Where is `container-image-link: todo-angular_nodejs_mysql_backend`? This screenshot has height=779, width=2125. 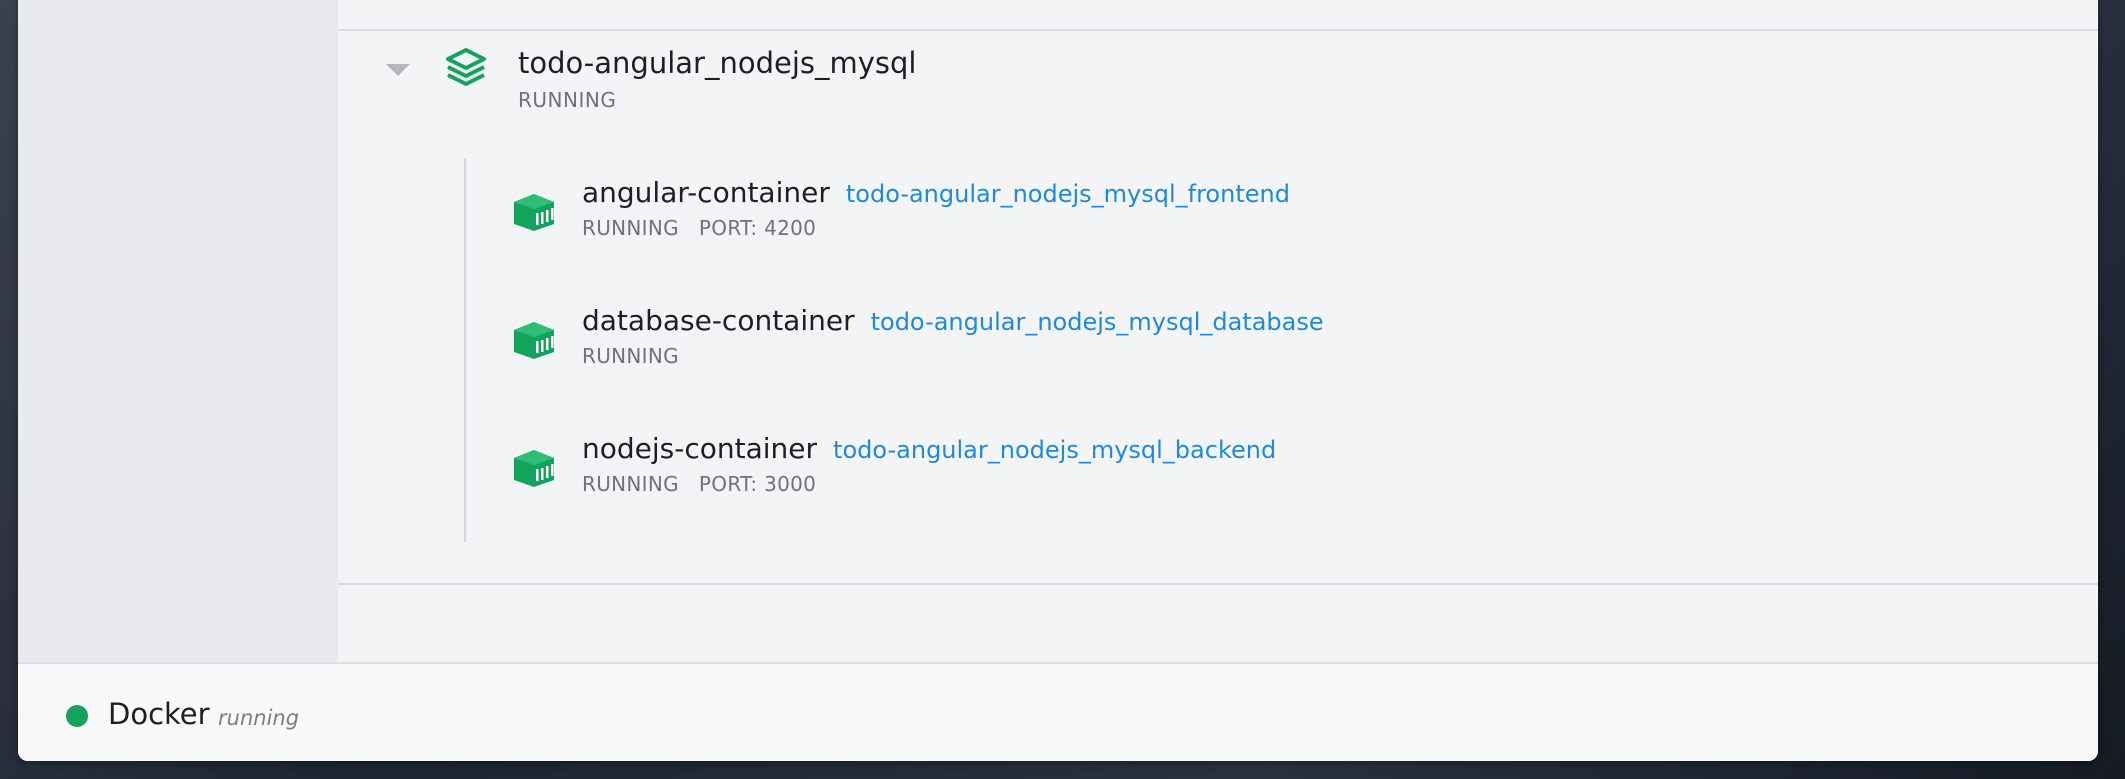 container-image-link: todo-angular_nodejs_mysql_backend is located at coordinates (1054, 450).